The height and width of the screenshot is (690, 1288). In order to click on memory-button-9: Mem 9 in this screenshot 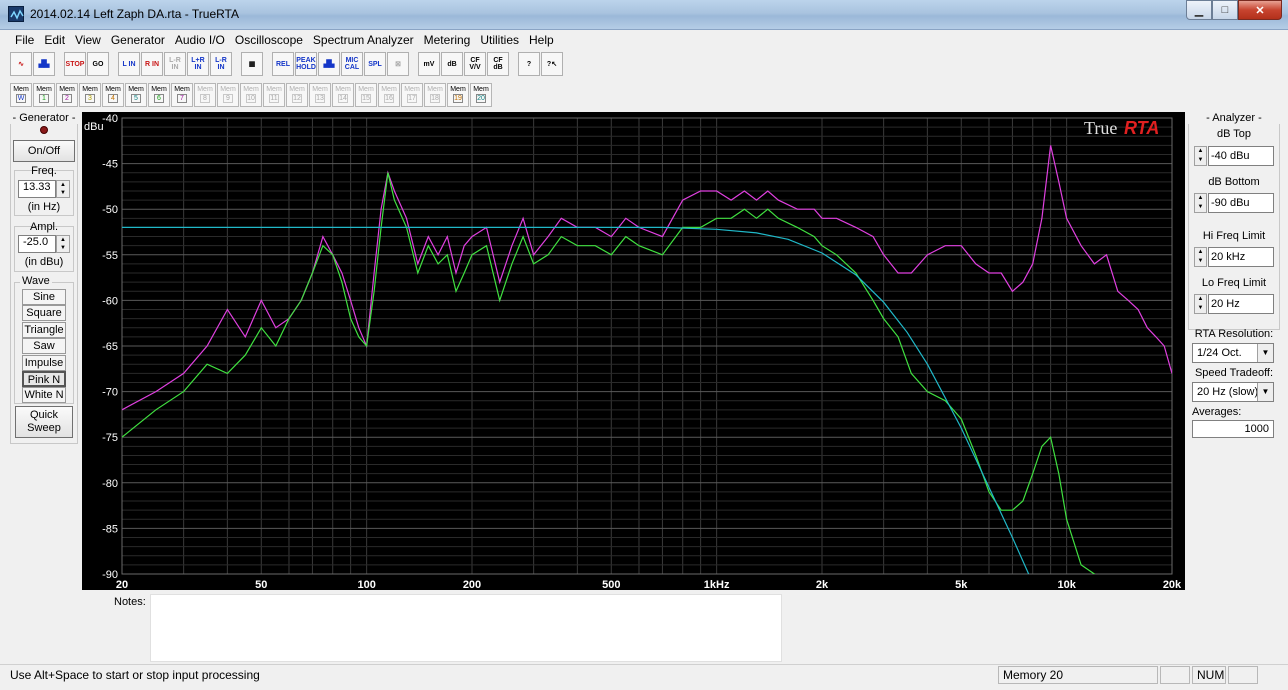, I will do `click(228, 95)`.